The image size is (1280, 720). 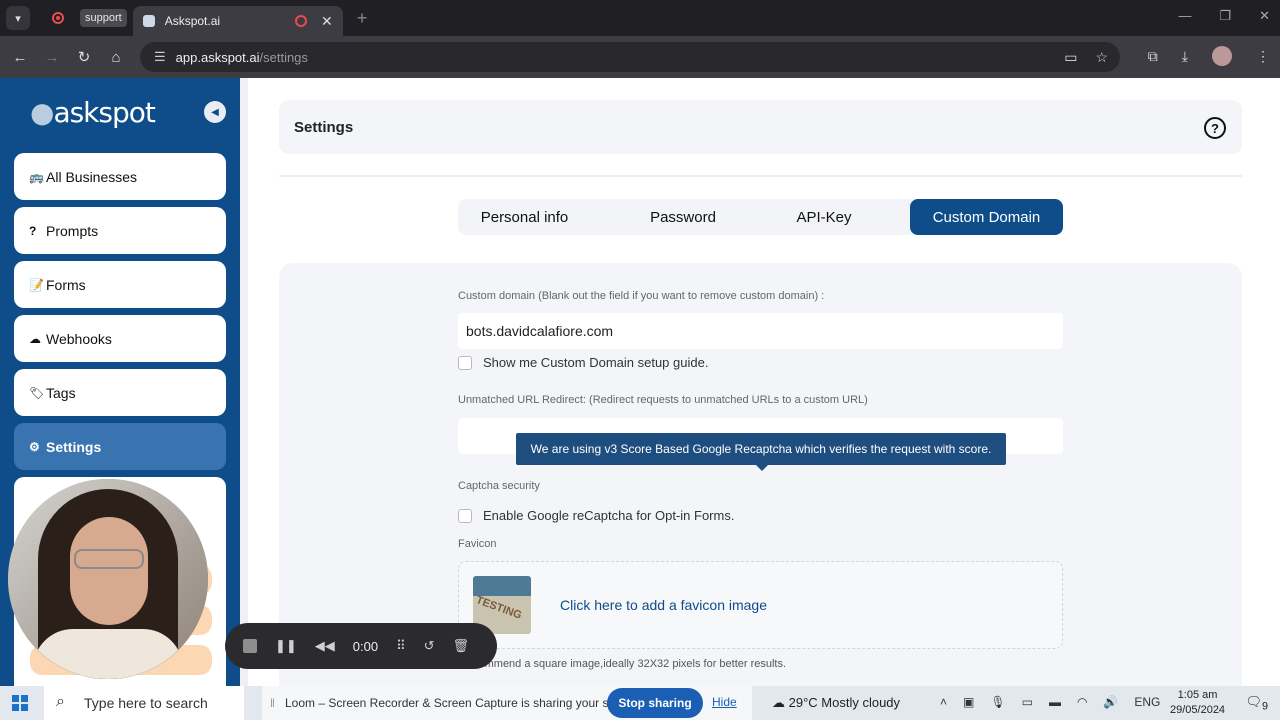 I want to click on thumbnail-text: TESTING, so click(x=499, y=608).